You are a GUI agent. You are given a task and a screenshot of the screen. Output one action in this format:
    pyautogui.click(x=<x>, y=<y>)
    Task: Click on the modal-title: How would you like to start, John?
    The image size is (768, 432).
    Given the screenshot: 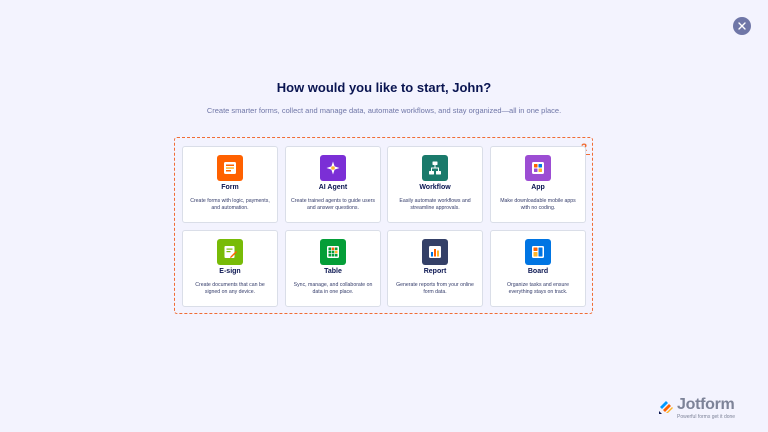 What is the action you would take?
    pyautogui.click(x=384, y=87)
    